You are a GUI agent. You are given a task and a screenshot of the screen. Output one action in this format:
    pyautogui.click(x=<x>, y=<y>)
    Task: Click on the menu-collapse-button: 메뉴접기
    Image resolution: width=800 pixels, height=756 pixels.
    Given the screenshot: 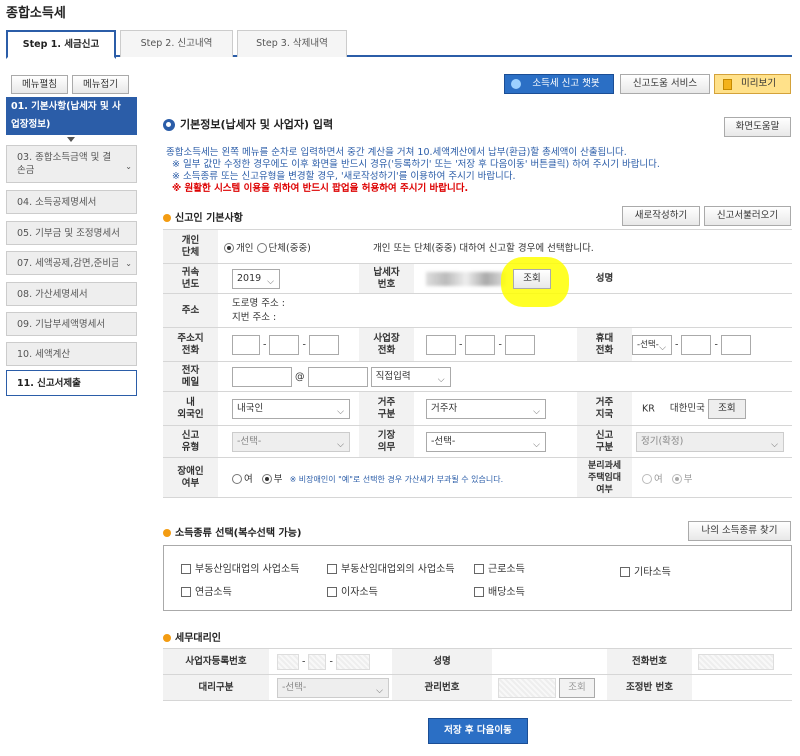 What is the action you would take?
    pyautogui.click(x=100, y=84)
    